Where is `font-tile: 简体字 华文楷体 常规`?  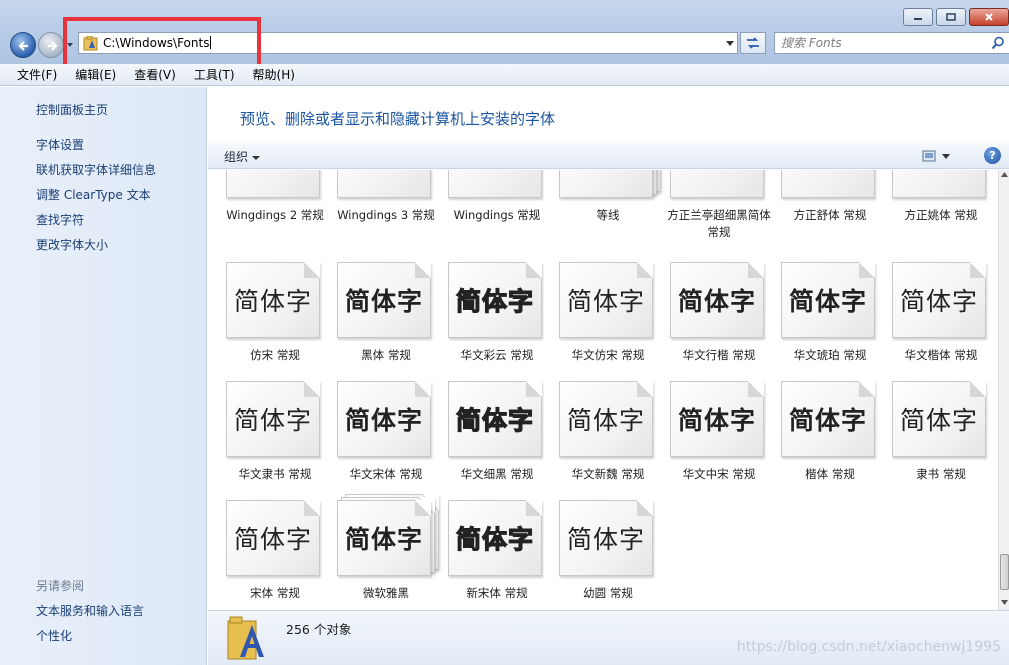 font-tile: 简体字 华文楷体 常规 is located at coordinates (930, 321).